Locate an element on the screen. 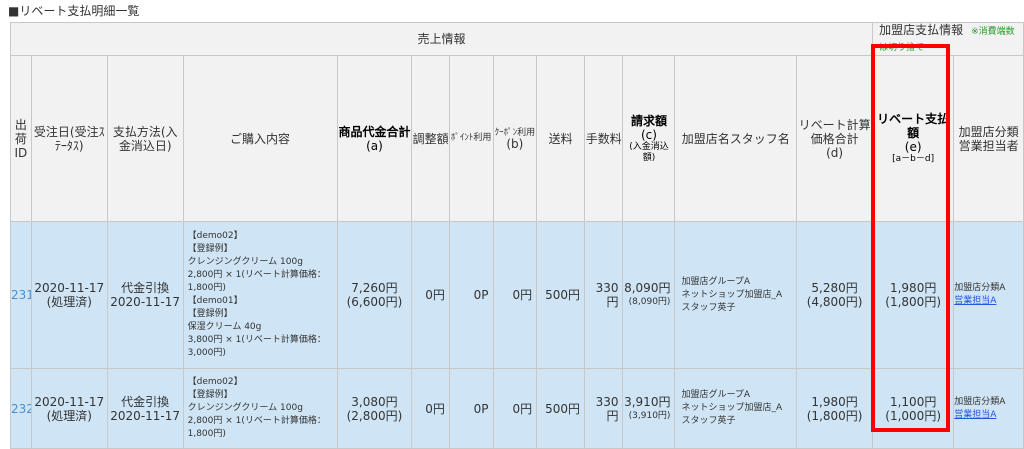 This screenshot has height=449, width=1024. shop-payment-header: 加盟店支払情報 ※消費端数は切り捨て is located at coordinates (948, 39).